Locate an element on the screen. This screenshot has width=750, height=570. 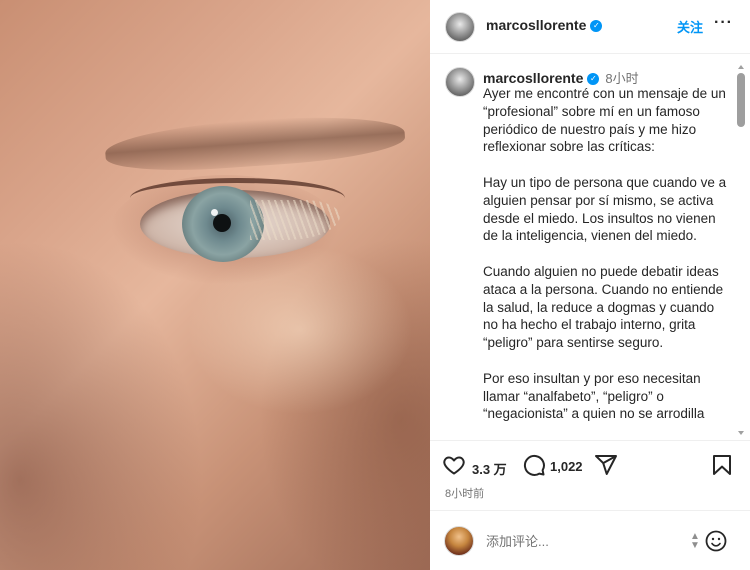
caption-username: marcosllorente is located at coordinates (533, 78).